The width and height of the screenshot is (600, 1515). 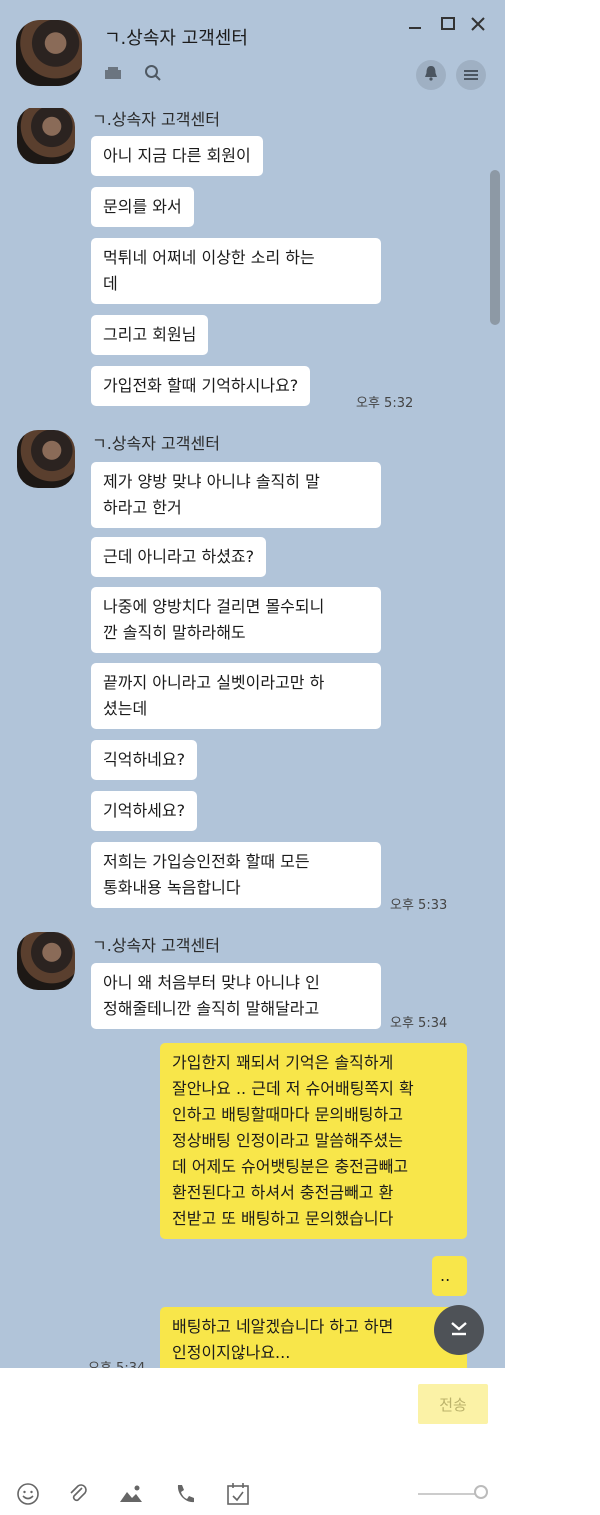 What do you see at coordinates (142, 207) in the screenshot?
I see `message-bubble: 문의를 와서` at bounding box center [142, 207].